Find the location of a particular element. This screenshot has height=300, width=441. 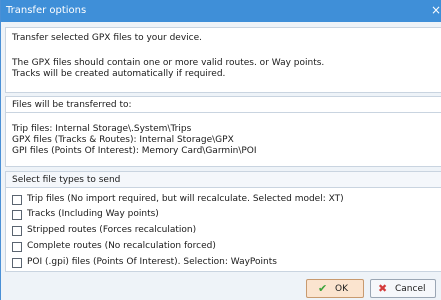

trip-files-checkbox is located at coordinates (17, 200).